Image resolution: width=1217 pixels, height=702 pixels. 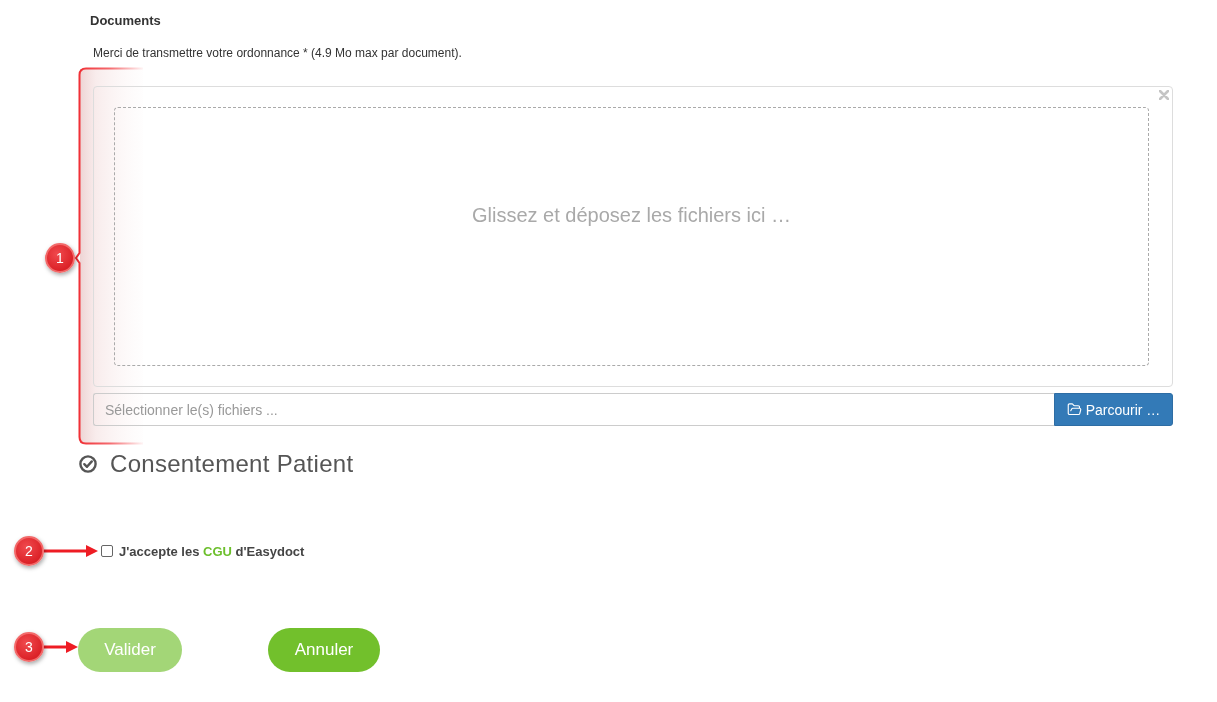 What do you see at coordinates (324, 650) in the screenshot?
I see `form-button: Annuler` at bounding box center [324, 650].